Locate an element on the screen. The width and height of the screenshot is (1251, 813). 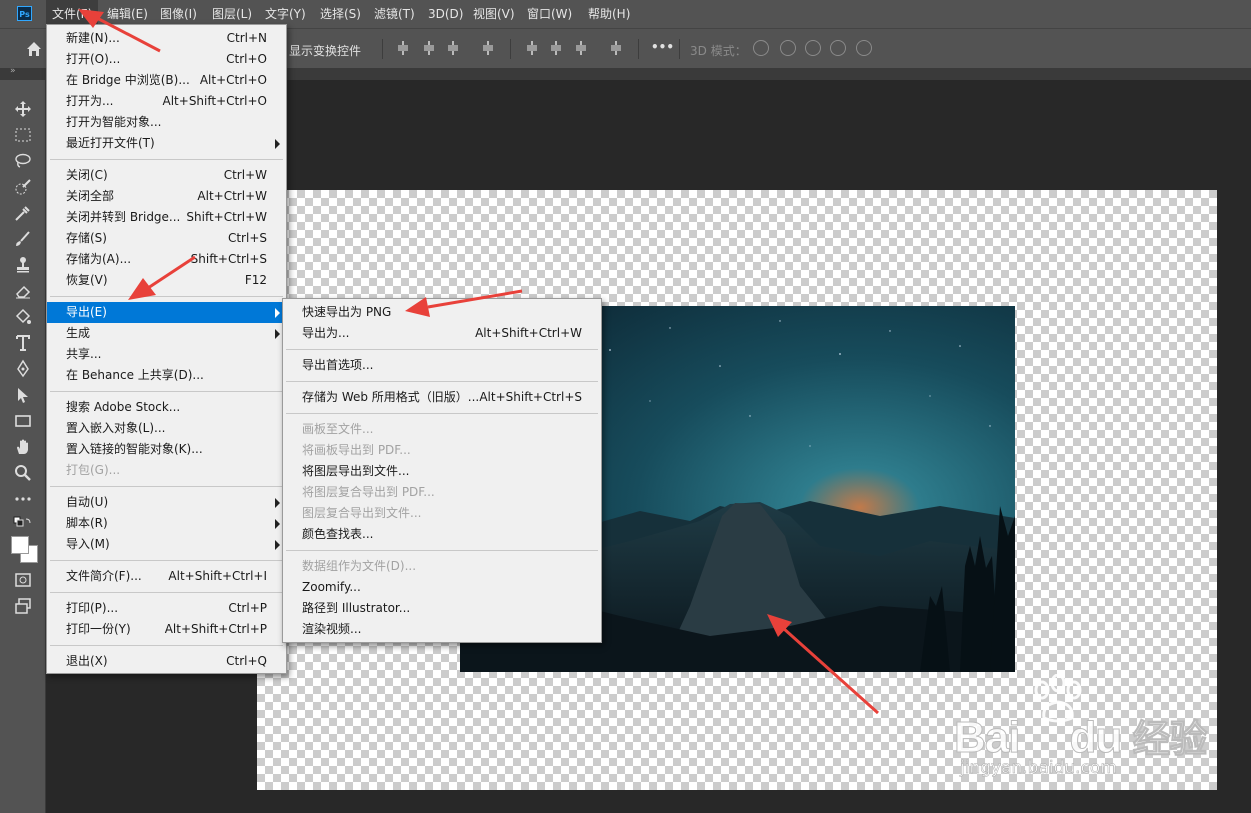
file-menu-item: 最近打开文件(T) is located at coordinates (166, 143).